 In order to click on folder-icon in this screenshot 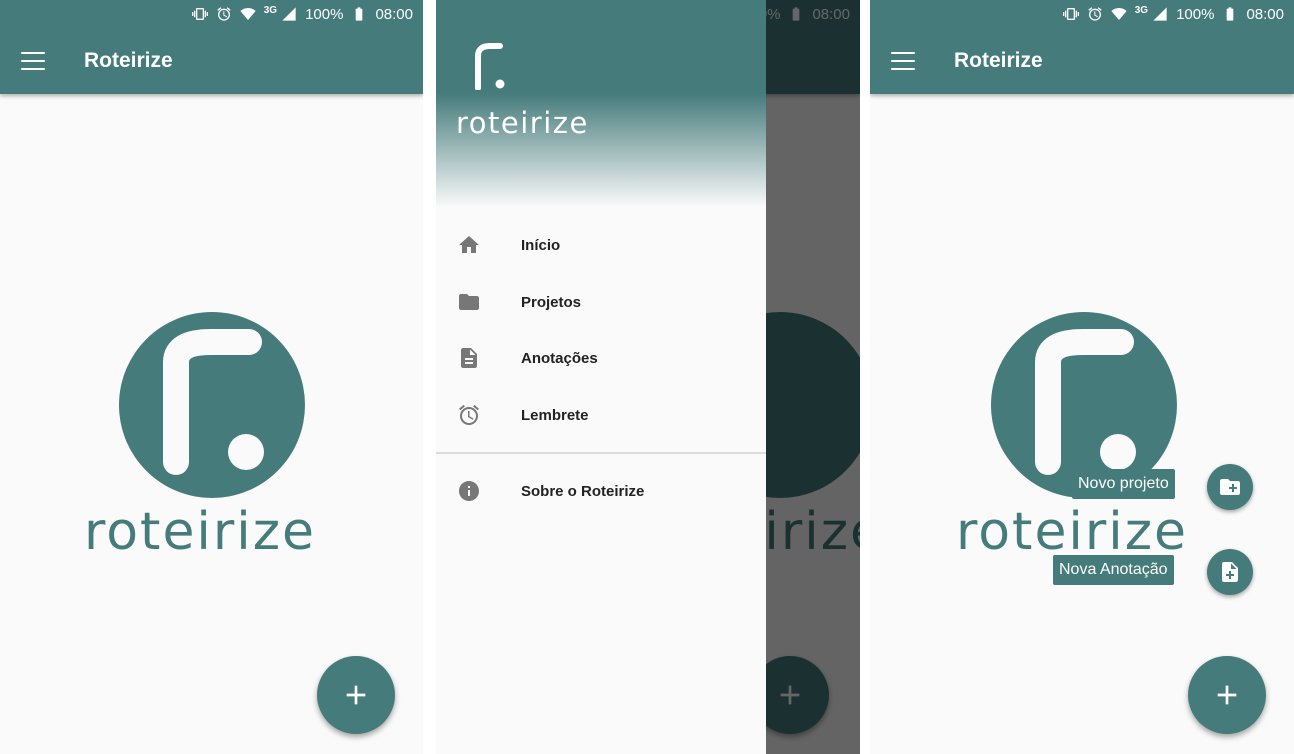, I will do `click(469, 302)`.